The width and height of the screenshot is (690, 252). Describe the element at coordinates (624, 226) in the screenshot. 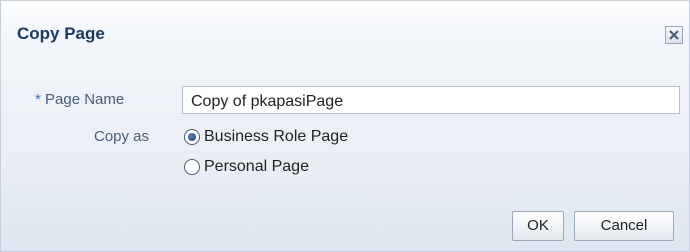

I see `cancel-button: Cancel` at that location.